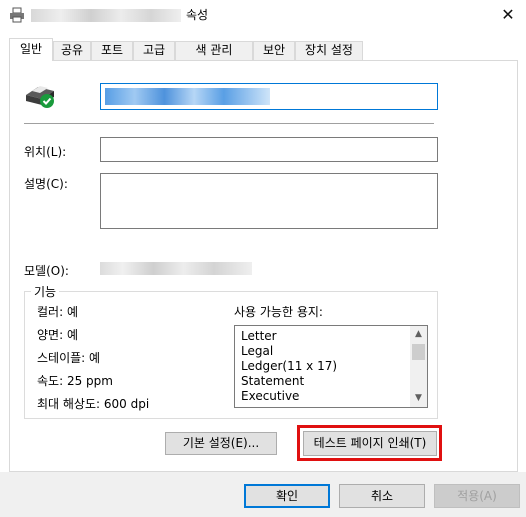 The image size is (526, 517). Describe the element at coordinates (112, 50) in the screenshot. I see `tab-ports: 포트` at that location.